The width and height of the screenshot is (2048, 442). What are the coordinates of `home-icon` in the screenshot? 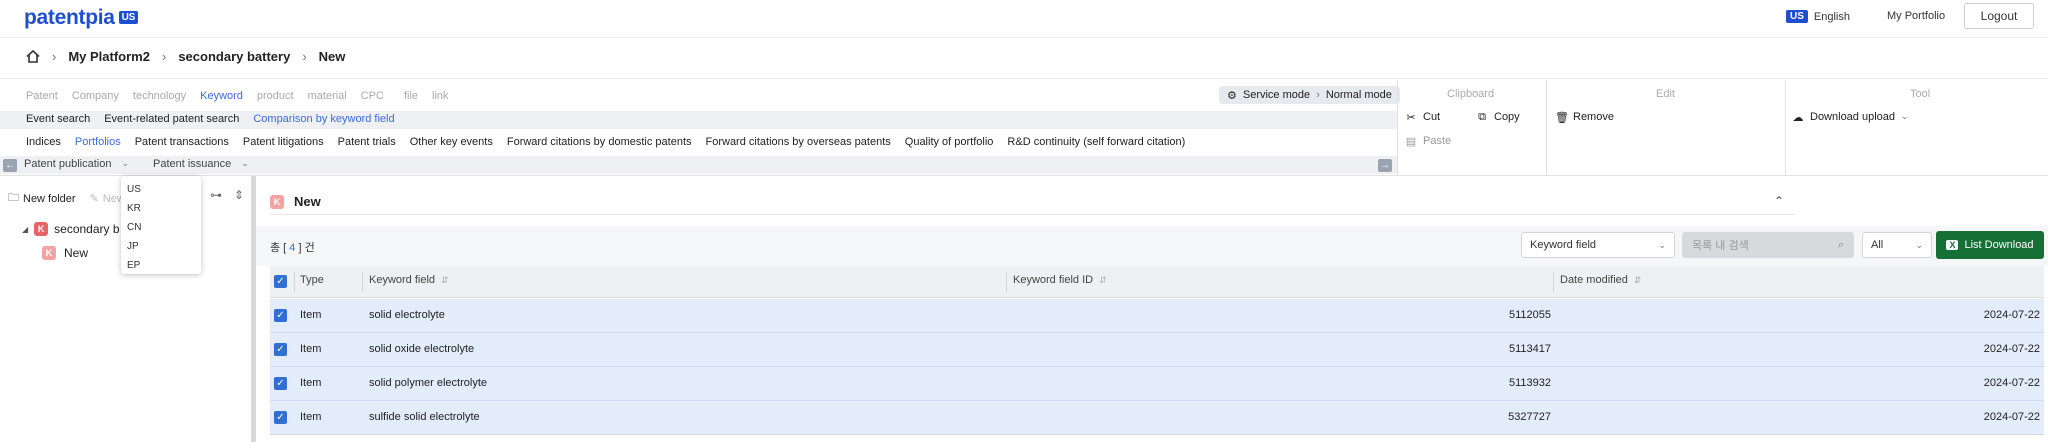 It's located at (33, 56).